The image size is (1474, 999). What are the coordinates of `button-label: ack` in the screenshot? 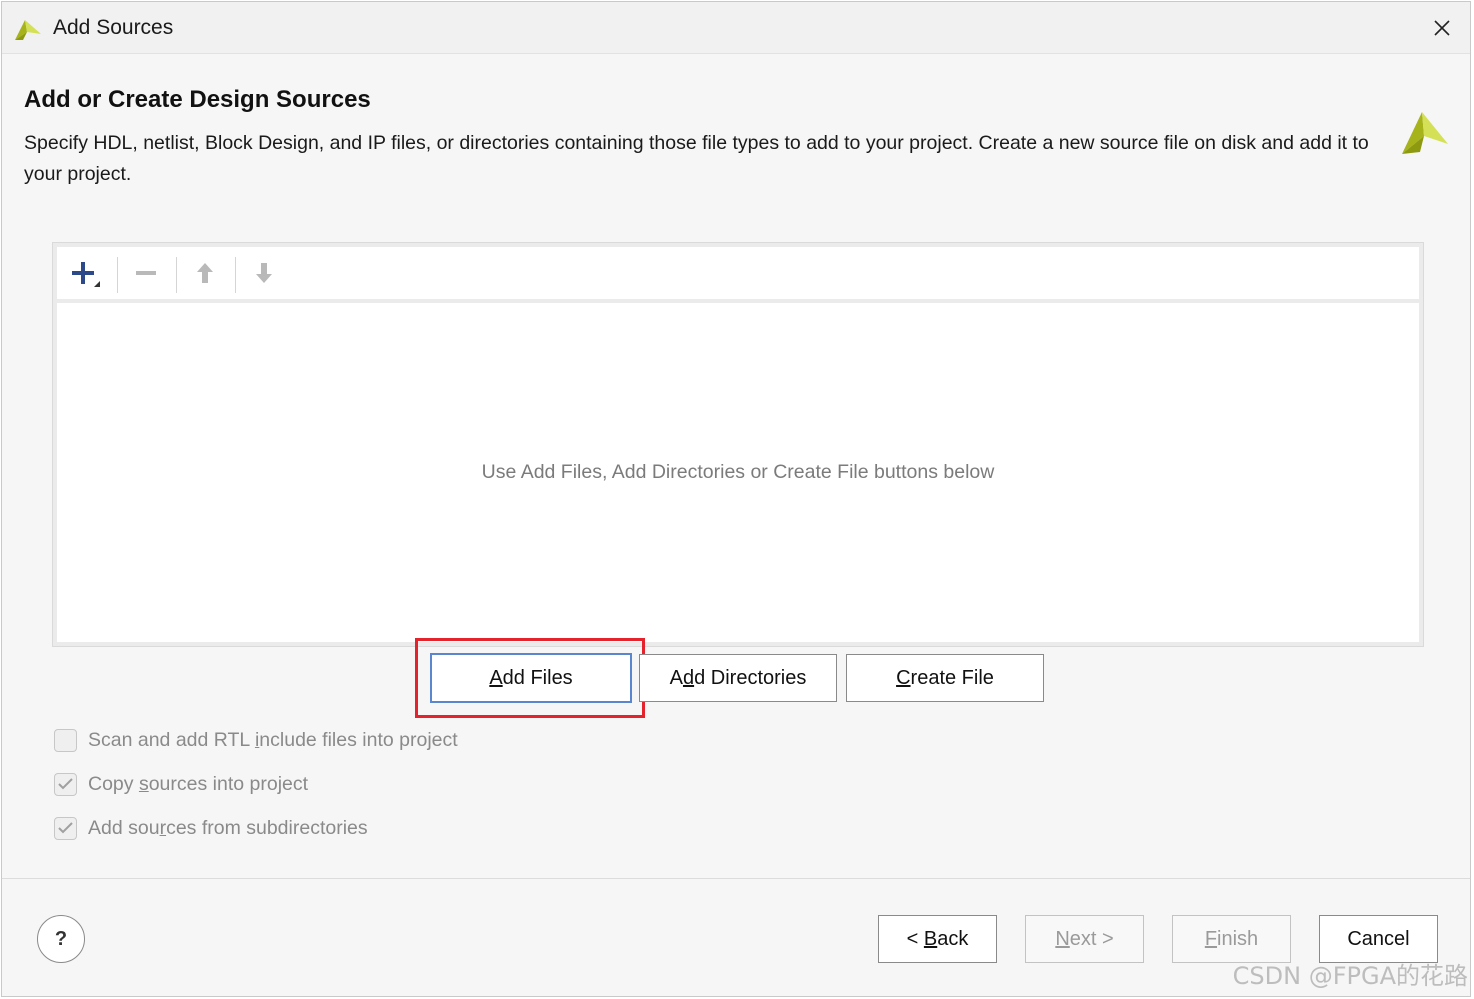 It's located at (953, 938).